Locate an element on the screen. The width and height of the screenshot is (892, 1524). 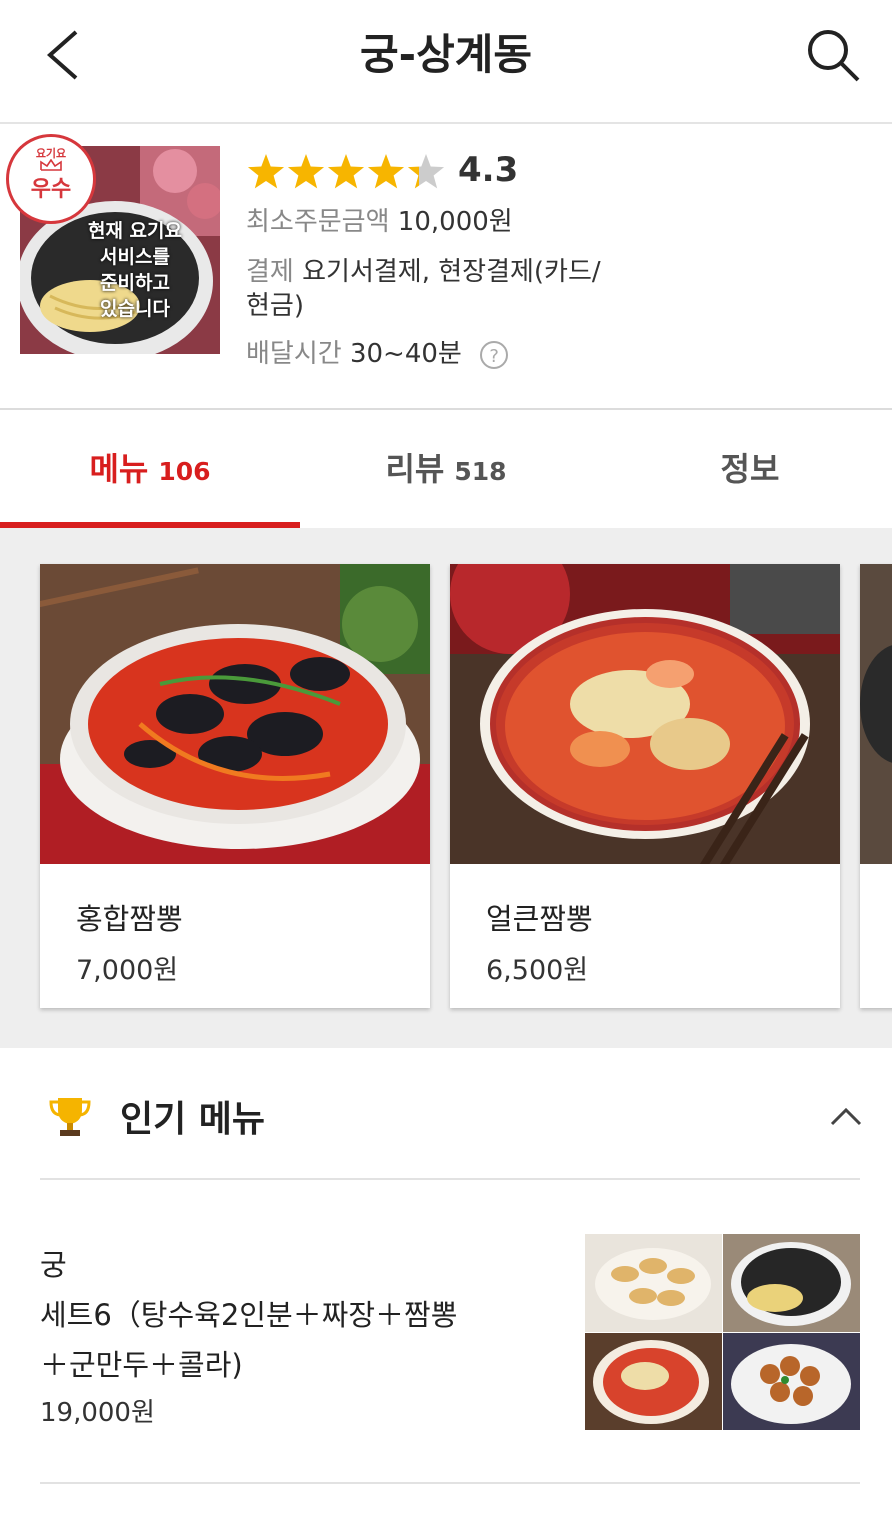
service-notice-line: 준비하고 is located at coordinates (135, 283).